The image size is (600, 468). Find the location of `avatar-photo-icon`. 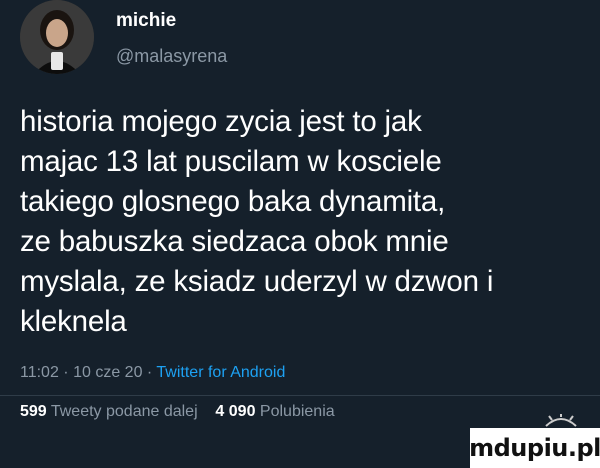

avatar-photo-icon is located at coordinates (57, 37).